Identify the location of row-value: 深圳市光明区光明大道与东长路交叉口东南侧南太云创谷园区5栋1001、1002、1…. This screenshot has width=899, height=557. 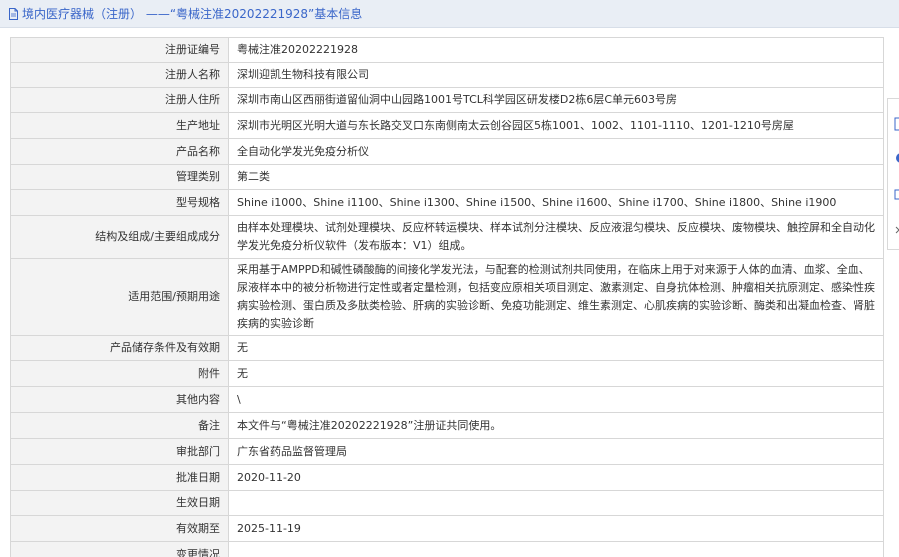
(556, 126).